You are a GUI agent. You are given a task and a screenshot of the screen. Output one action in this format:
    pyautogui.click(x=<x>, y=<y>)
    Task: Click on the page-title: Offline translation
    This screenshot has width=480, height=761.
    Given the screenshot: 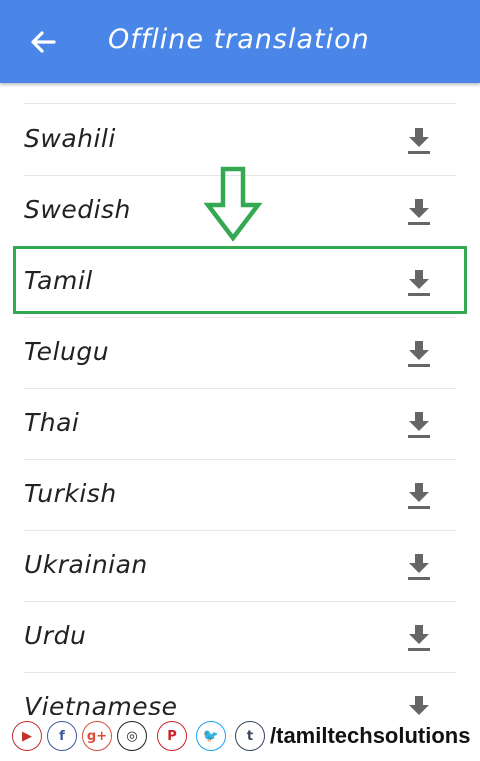 What is the action you would take?
    pyautogui.click(x=239, y=39)
    